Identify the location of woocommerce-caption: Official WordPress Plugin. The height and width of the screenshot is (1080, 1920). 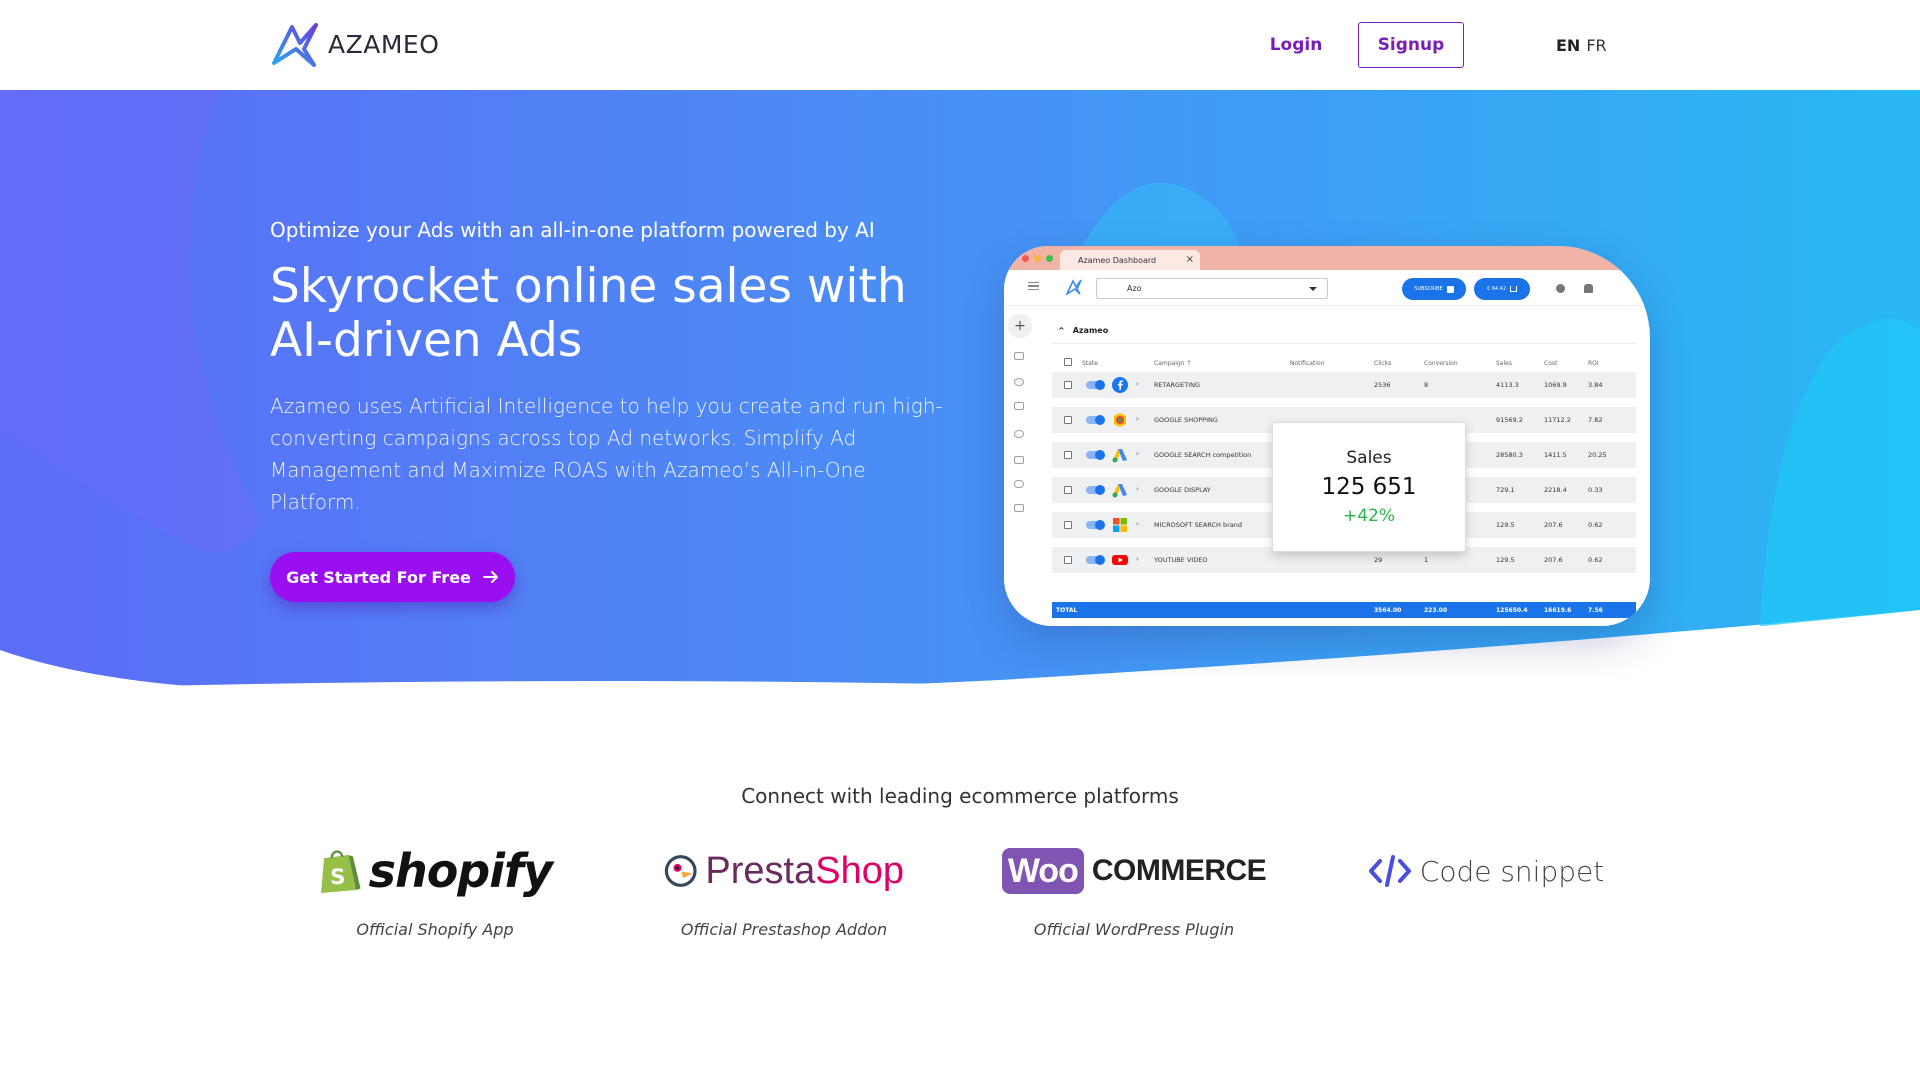
(1134, 929).